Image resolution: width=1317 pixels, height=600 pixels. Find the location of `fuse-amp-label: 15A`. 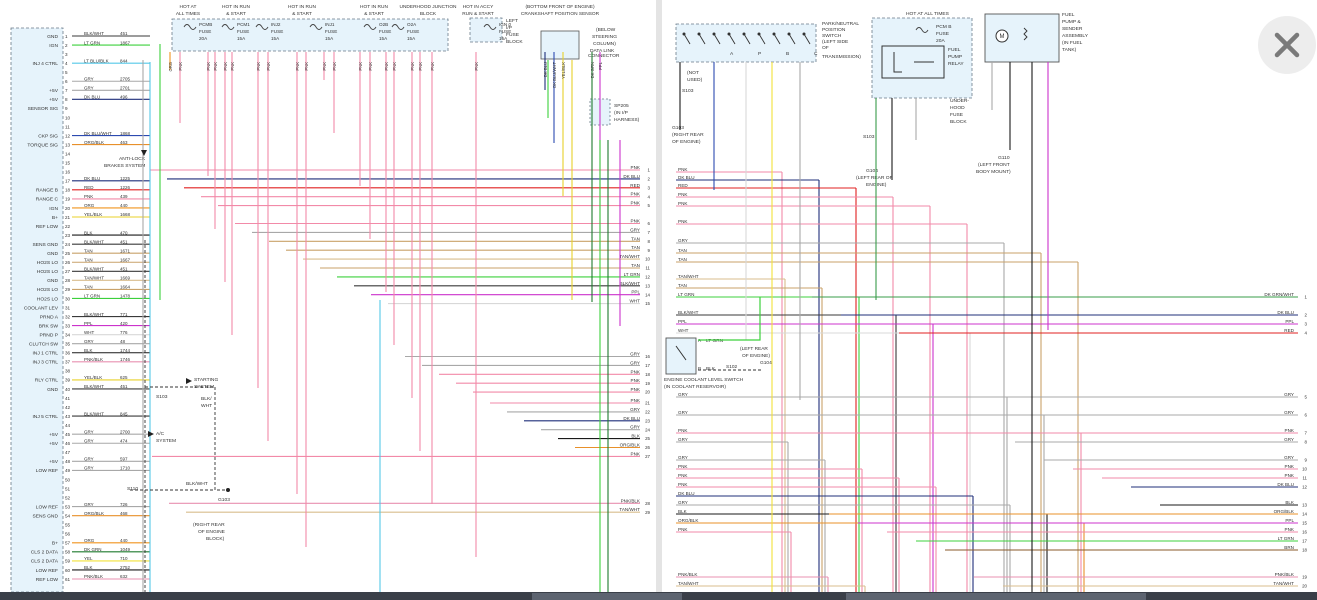

fuse-amp-label: 15A is located at coordinates (275, 38).